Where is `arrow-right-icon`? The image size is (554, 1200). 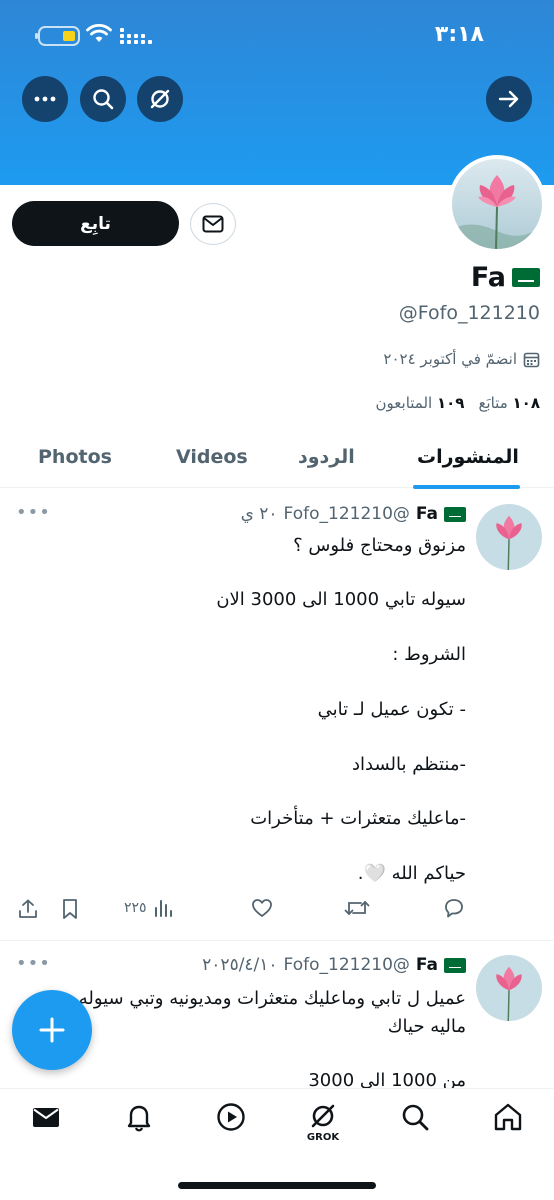
arrow-right-icon is located at coordinates (508, 99).